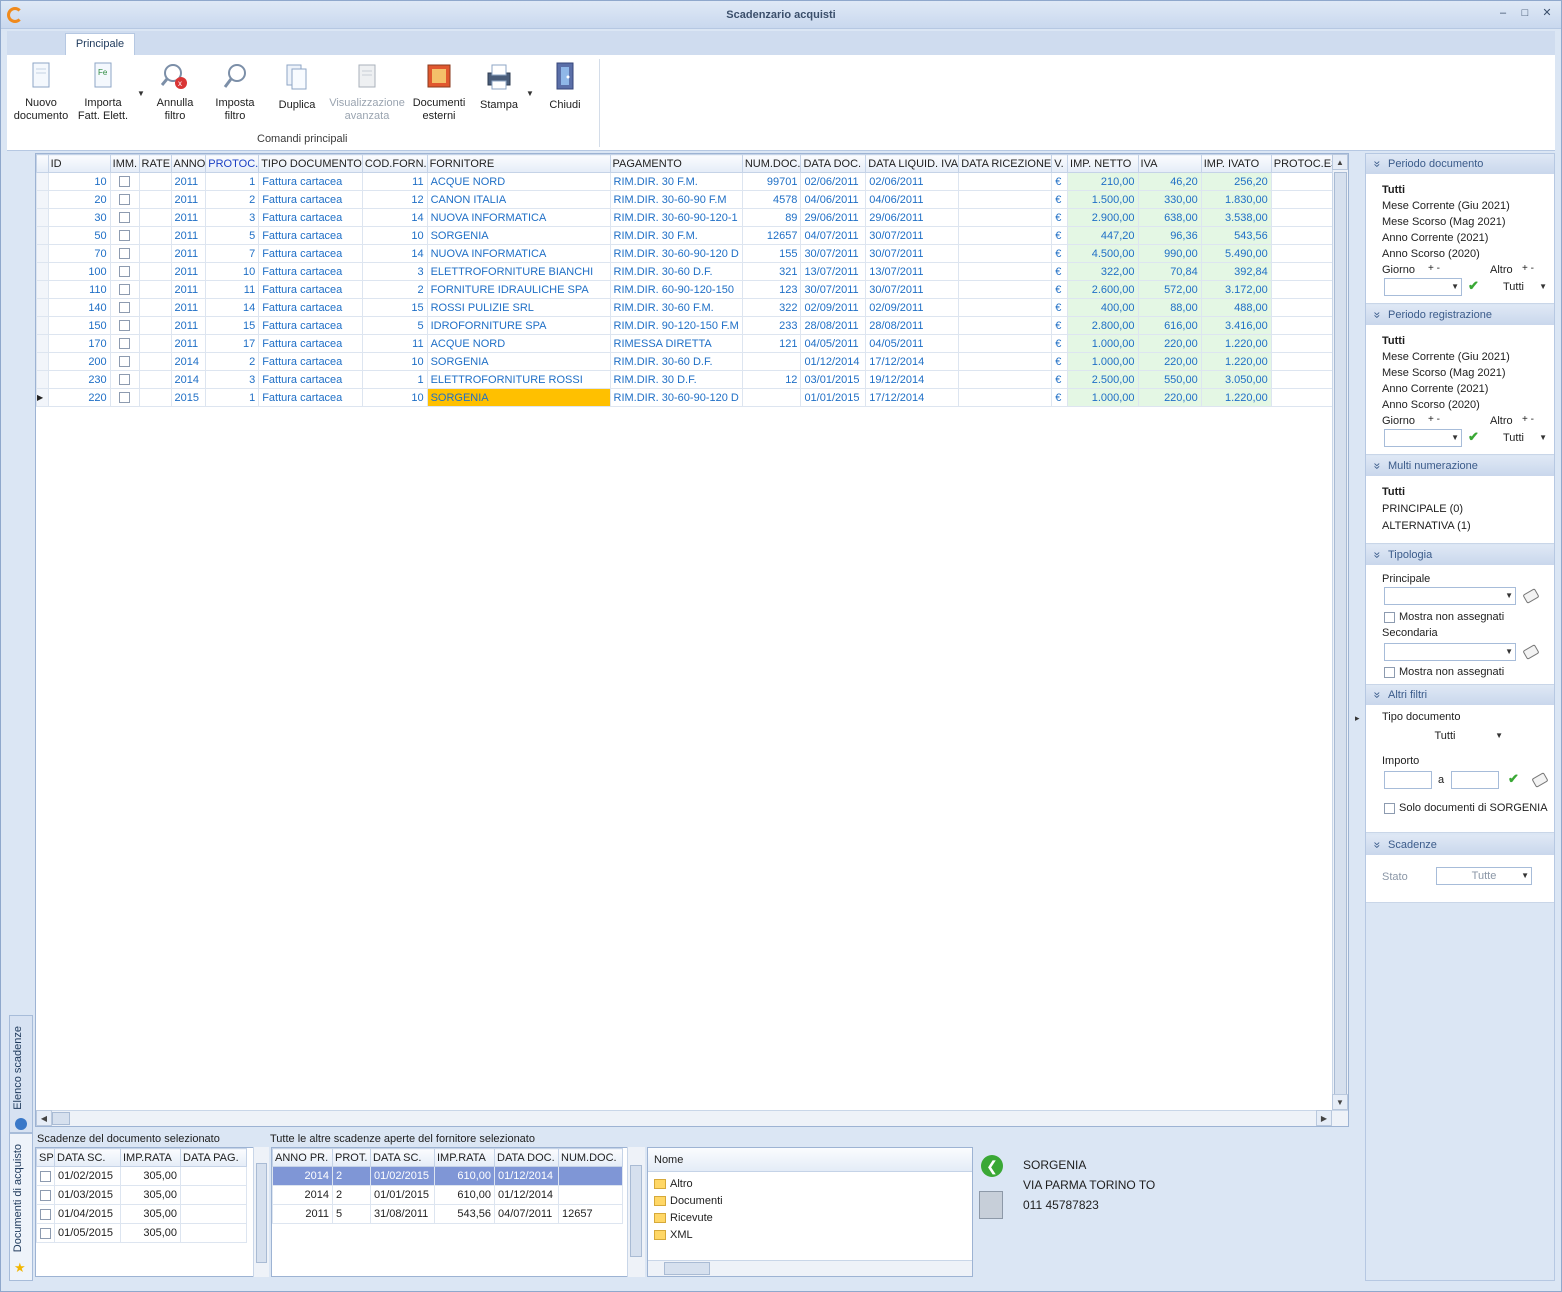 This screenshot has height=1292, width=1562. What do you see at coordinates (141, 1195) in the screenshot?
I see `table-row: 01/03/2015 305,00` at bounding box center [141, 1195].